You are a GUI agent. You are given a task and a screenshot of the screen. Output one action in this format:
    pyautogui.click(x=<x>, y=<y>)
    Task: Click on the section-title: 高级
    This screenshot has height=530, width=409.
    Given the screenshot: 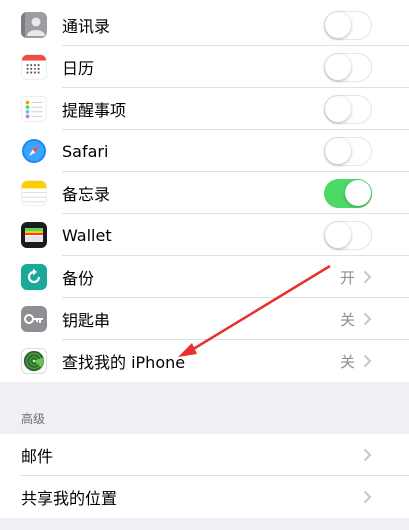 What is the action you would take?
    pyautogui.click(x=33, y=419)
    